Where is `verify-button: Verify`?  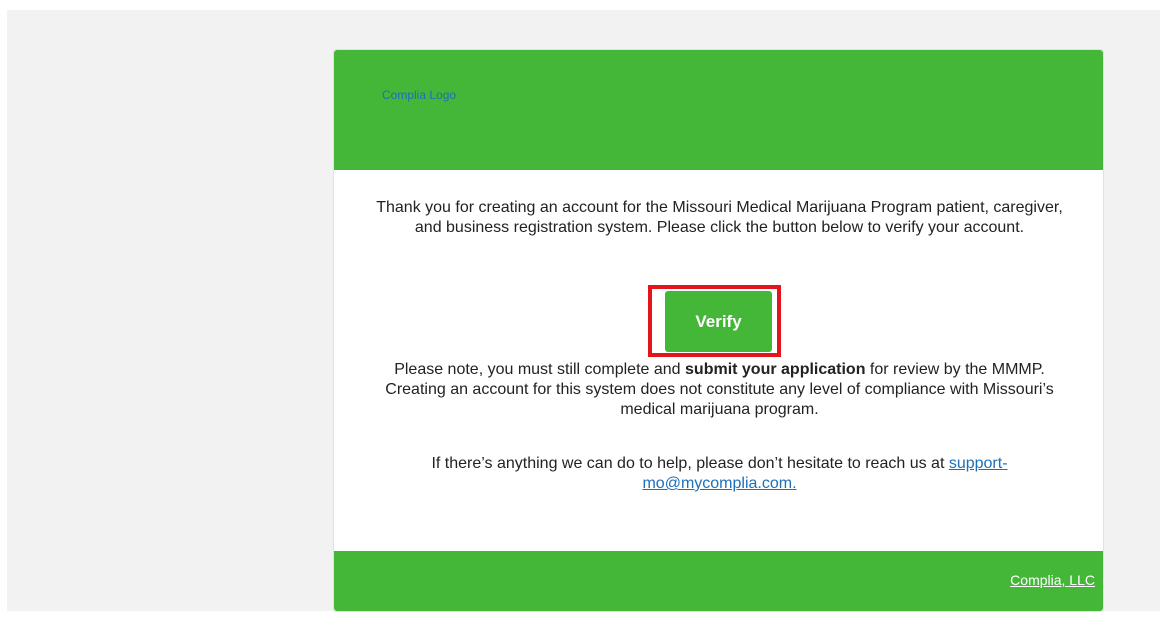 verify-button: Verify is located at coordinates (718, 321).